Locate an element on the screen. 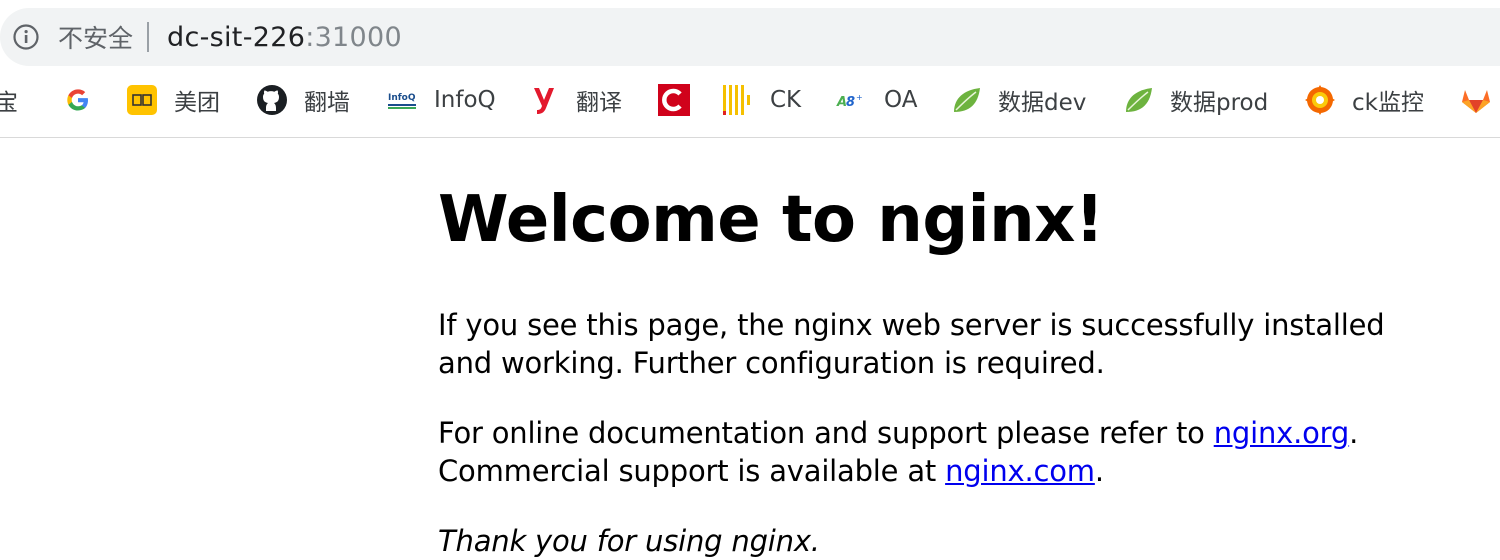 The height and width of the screenshot is (560, 1500). bookmark-gitlab is located at coordinates (1476, 100).